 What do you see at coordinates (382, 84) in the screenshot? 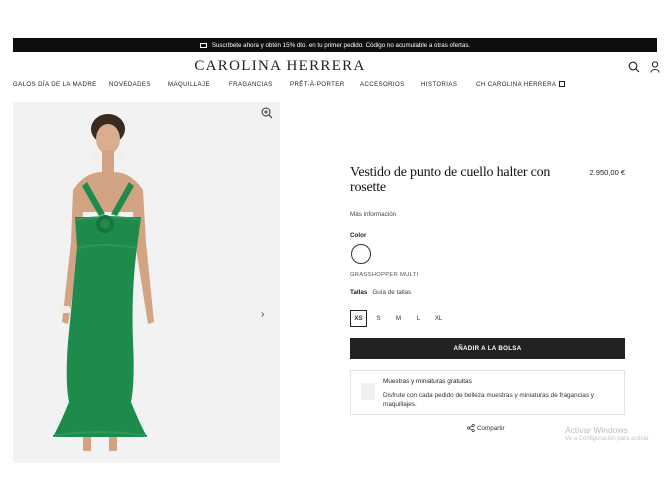
I see `nav-item-accesorios: ACCESORIOS` at bounding box center [382, 84].